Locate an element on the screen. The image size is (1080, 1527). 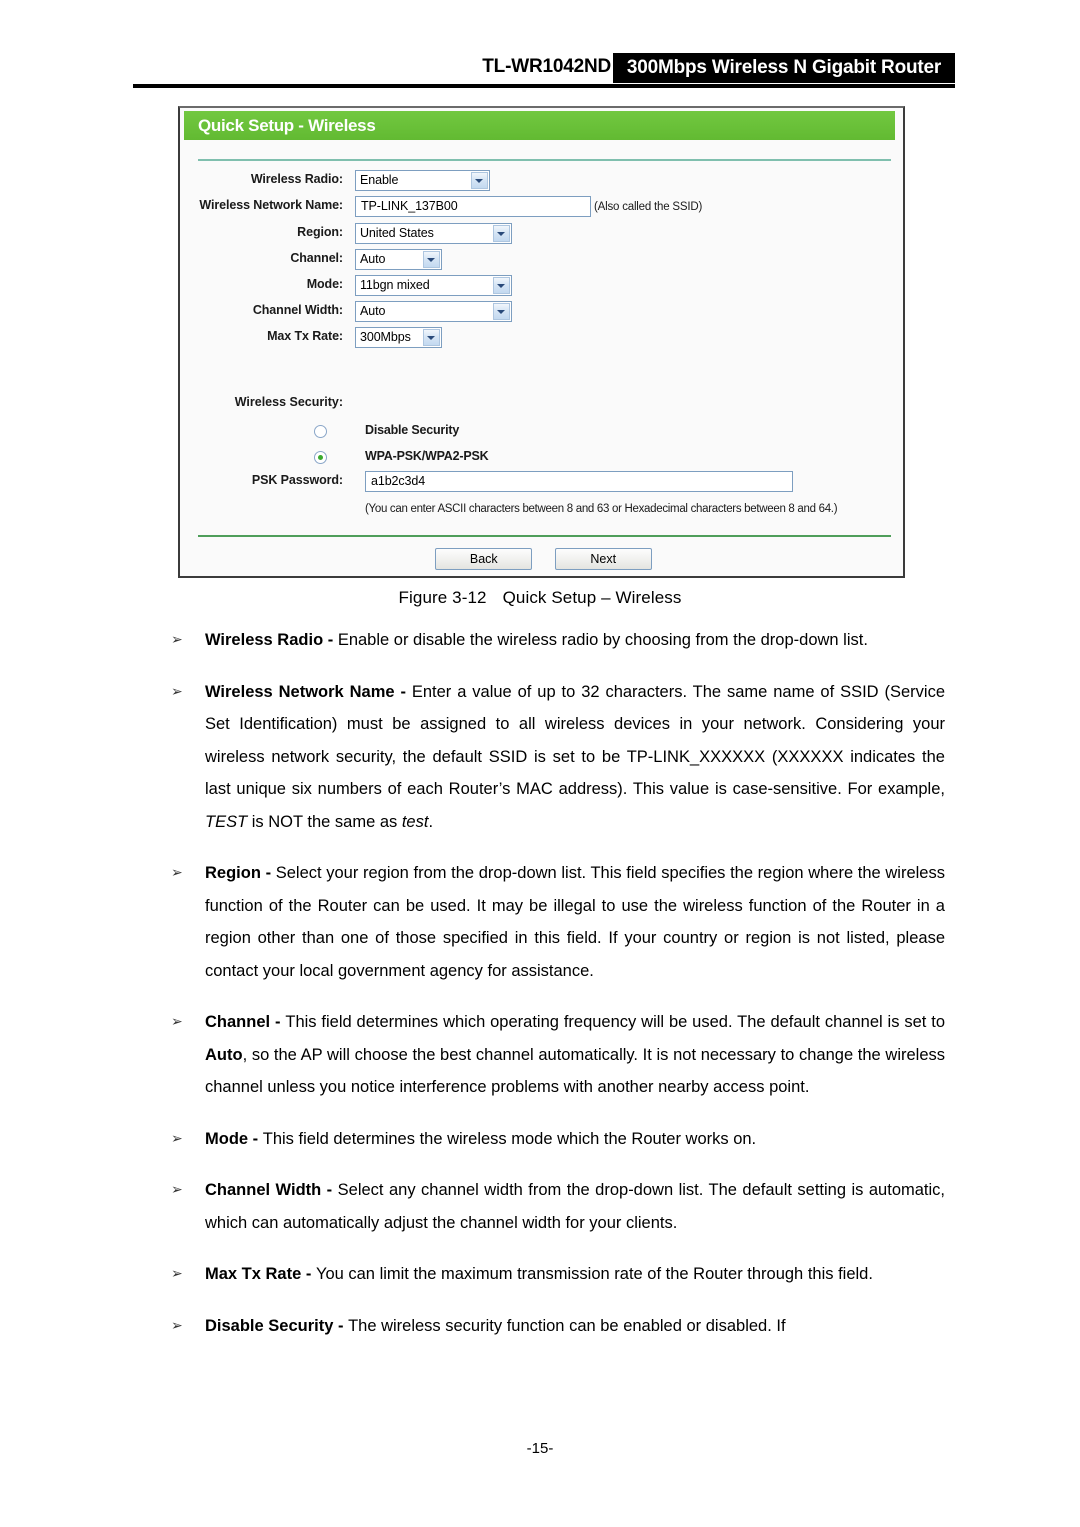
panel-title-bar: Quick Setup - Wireless is located at coordinates (539, 125).